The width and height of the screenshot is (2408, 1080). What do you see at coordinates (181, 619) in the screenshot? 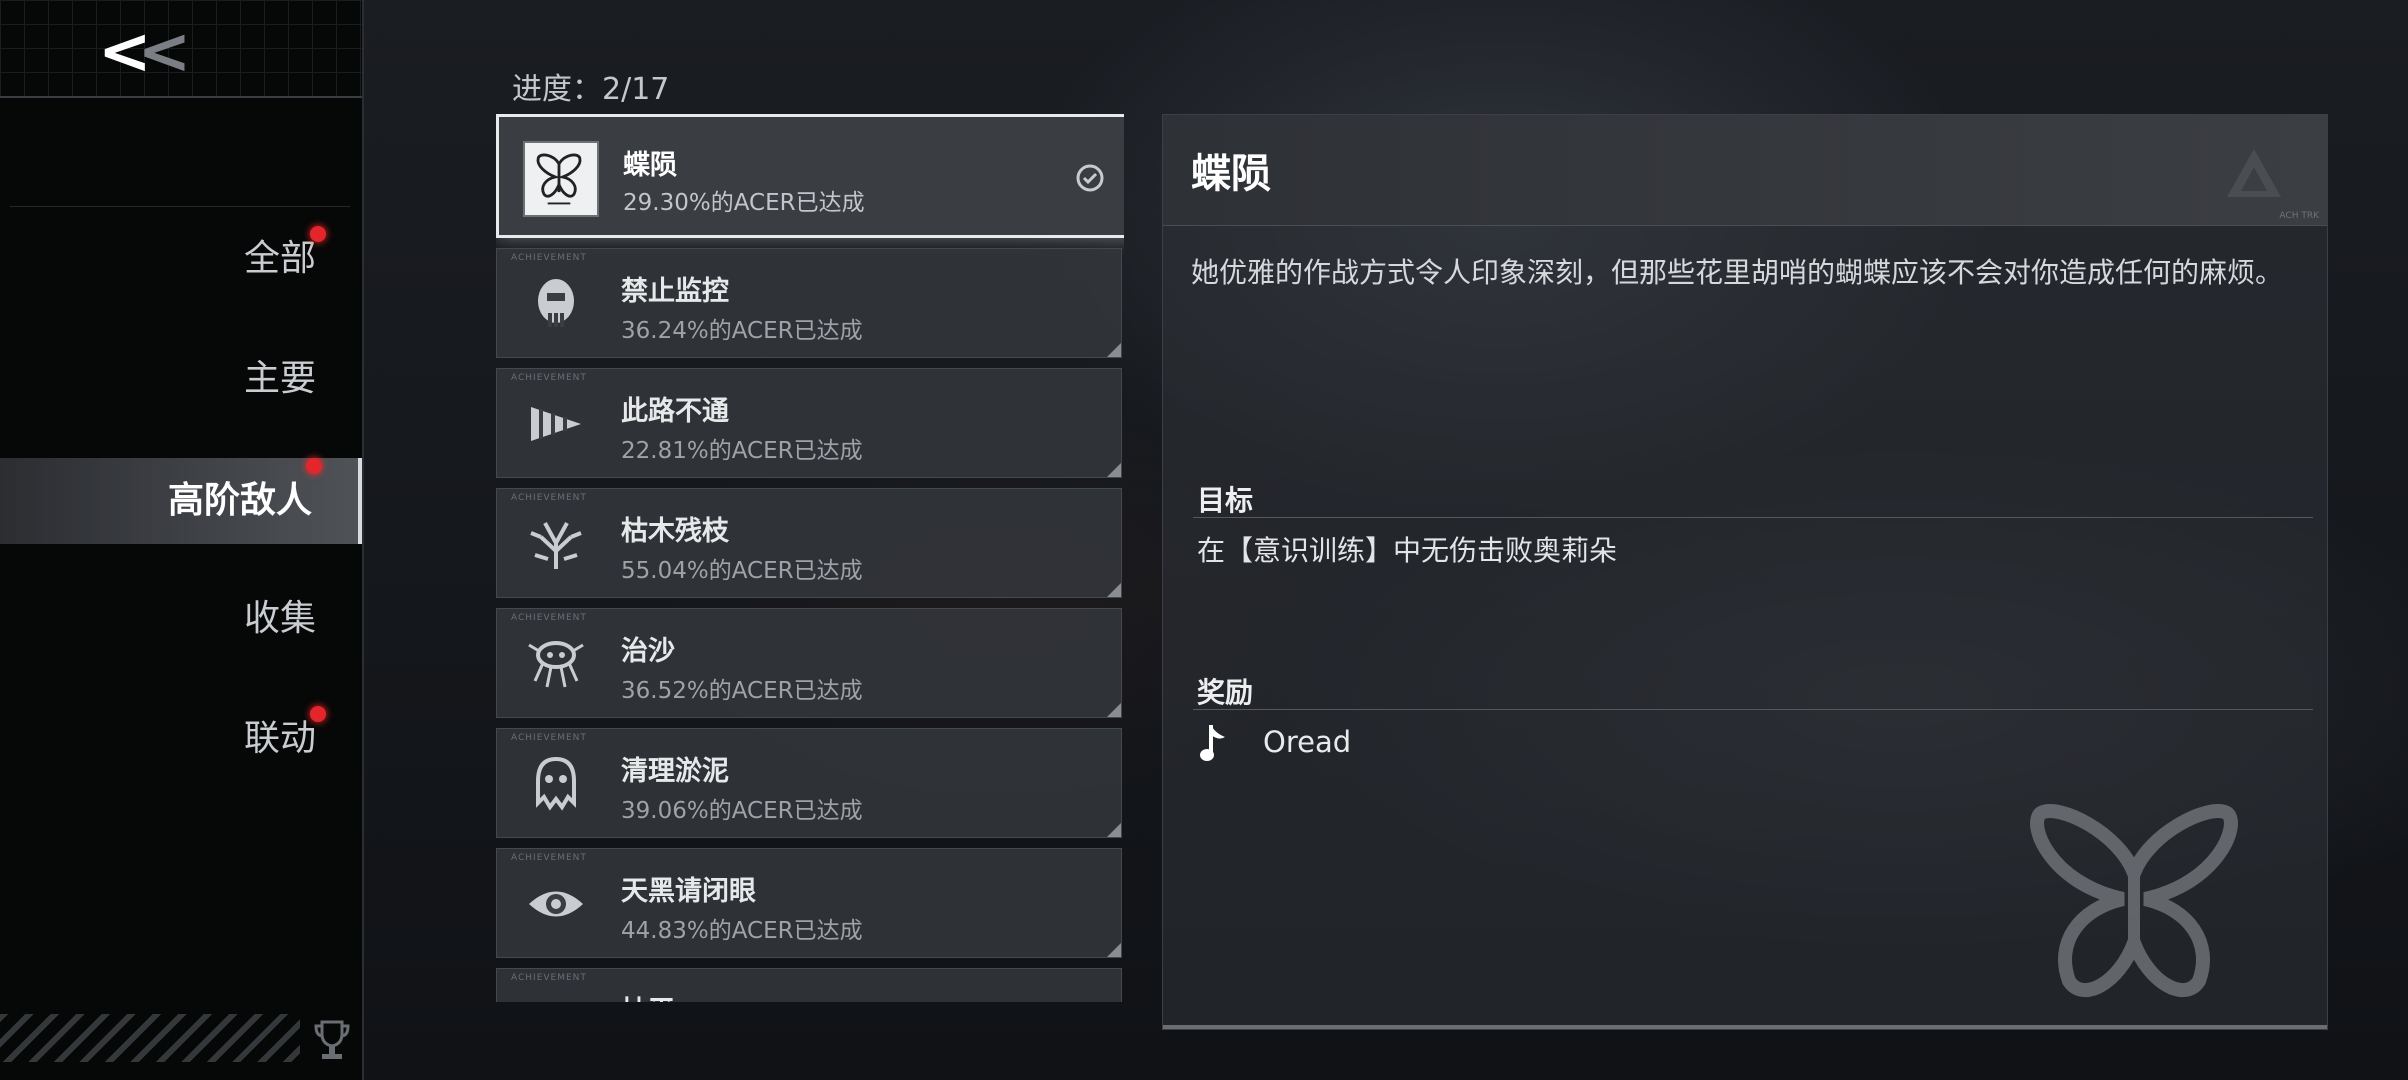
I see `sidebar-item-collection: 收集` at bounding box center [181, 619].